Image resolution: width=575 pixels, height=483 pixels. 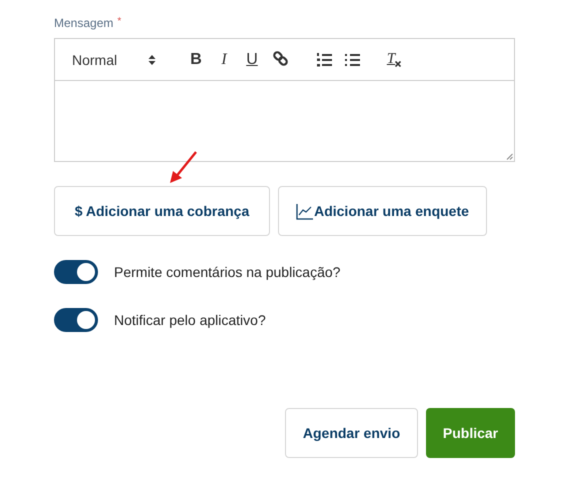 What do you see at coordinates (324, 59) in the screenshot?
I see `numbered-list-icon` at bounding box center [324, 59].